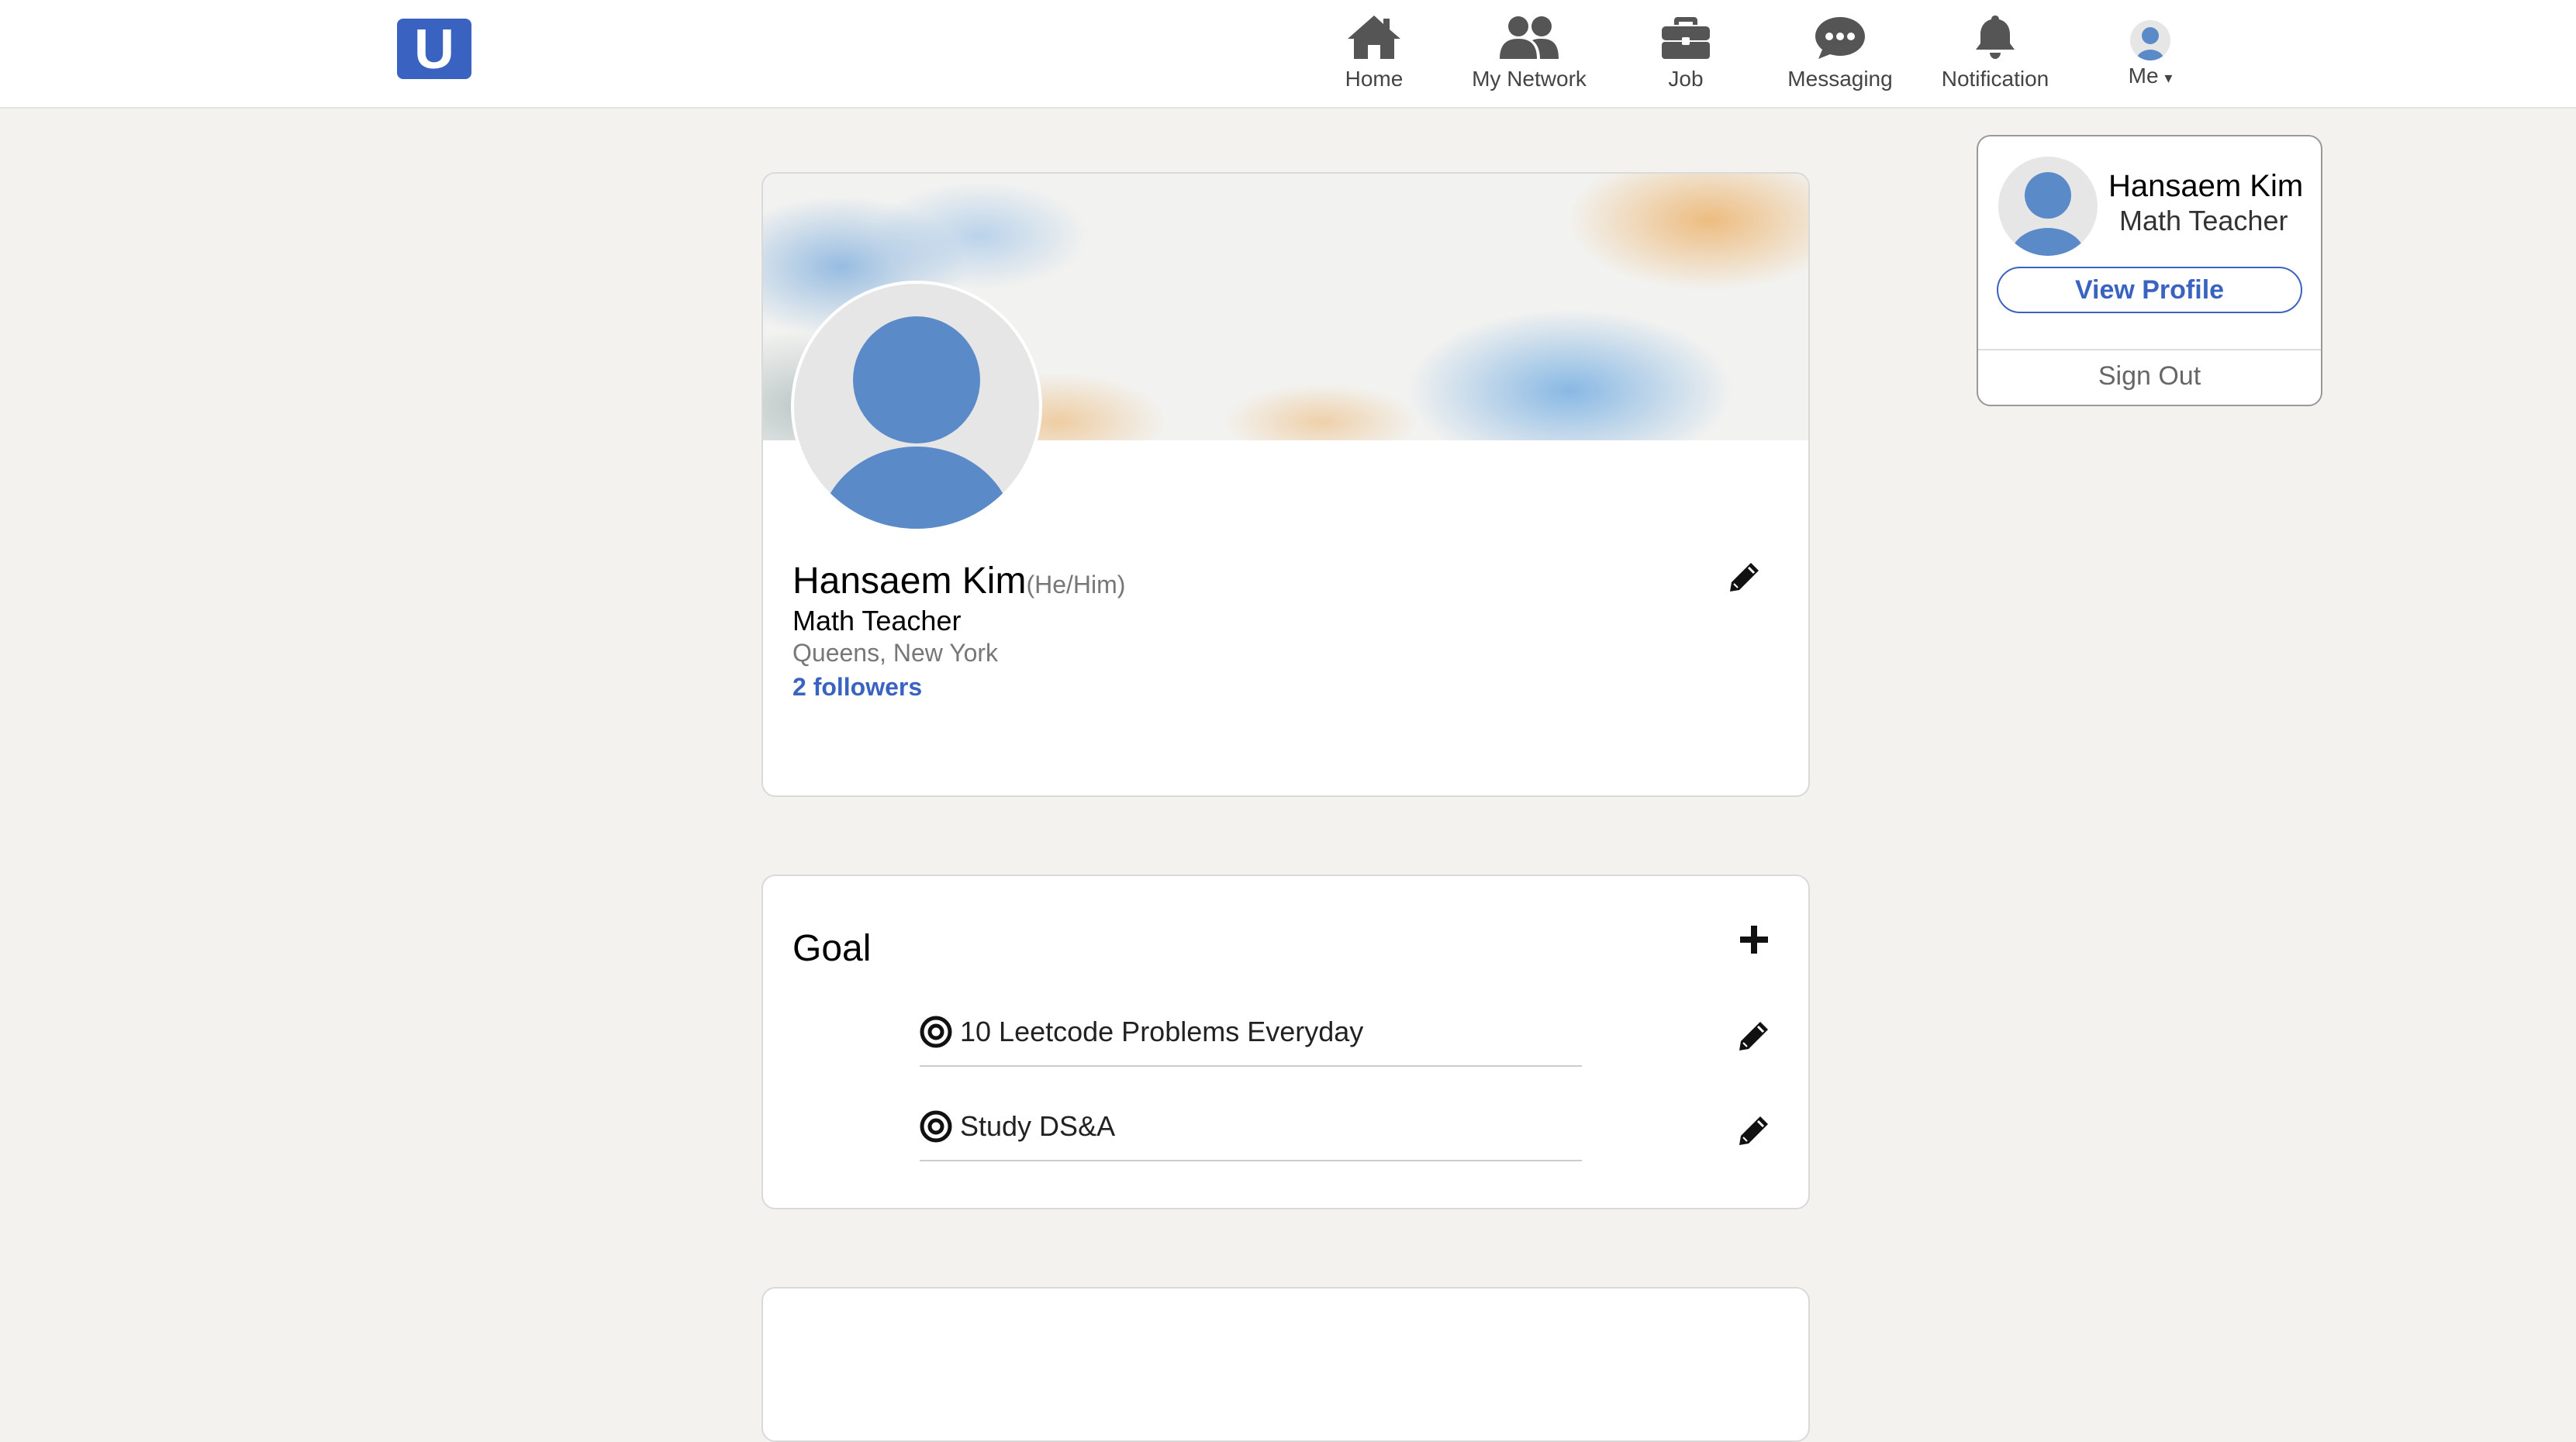 This screenshot has width=2576, height=1442. I want to click on nav-home-label: Home, so click(1375, 79).